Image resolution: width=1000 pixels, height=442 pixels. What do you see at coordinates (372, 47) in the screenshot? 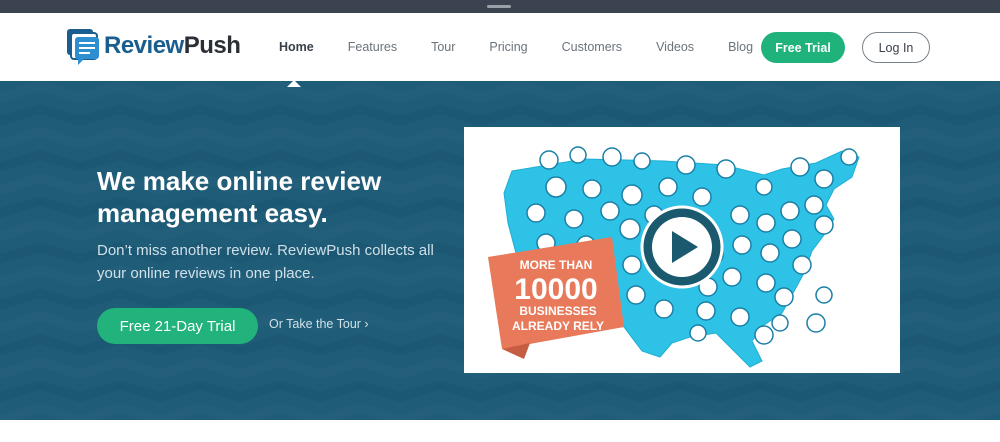
I see `nav-features: Features` at bounding box center [372, 47].